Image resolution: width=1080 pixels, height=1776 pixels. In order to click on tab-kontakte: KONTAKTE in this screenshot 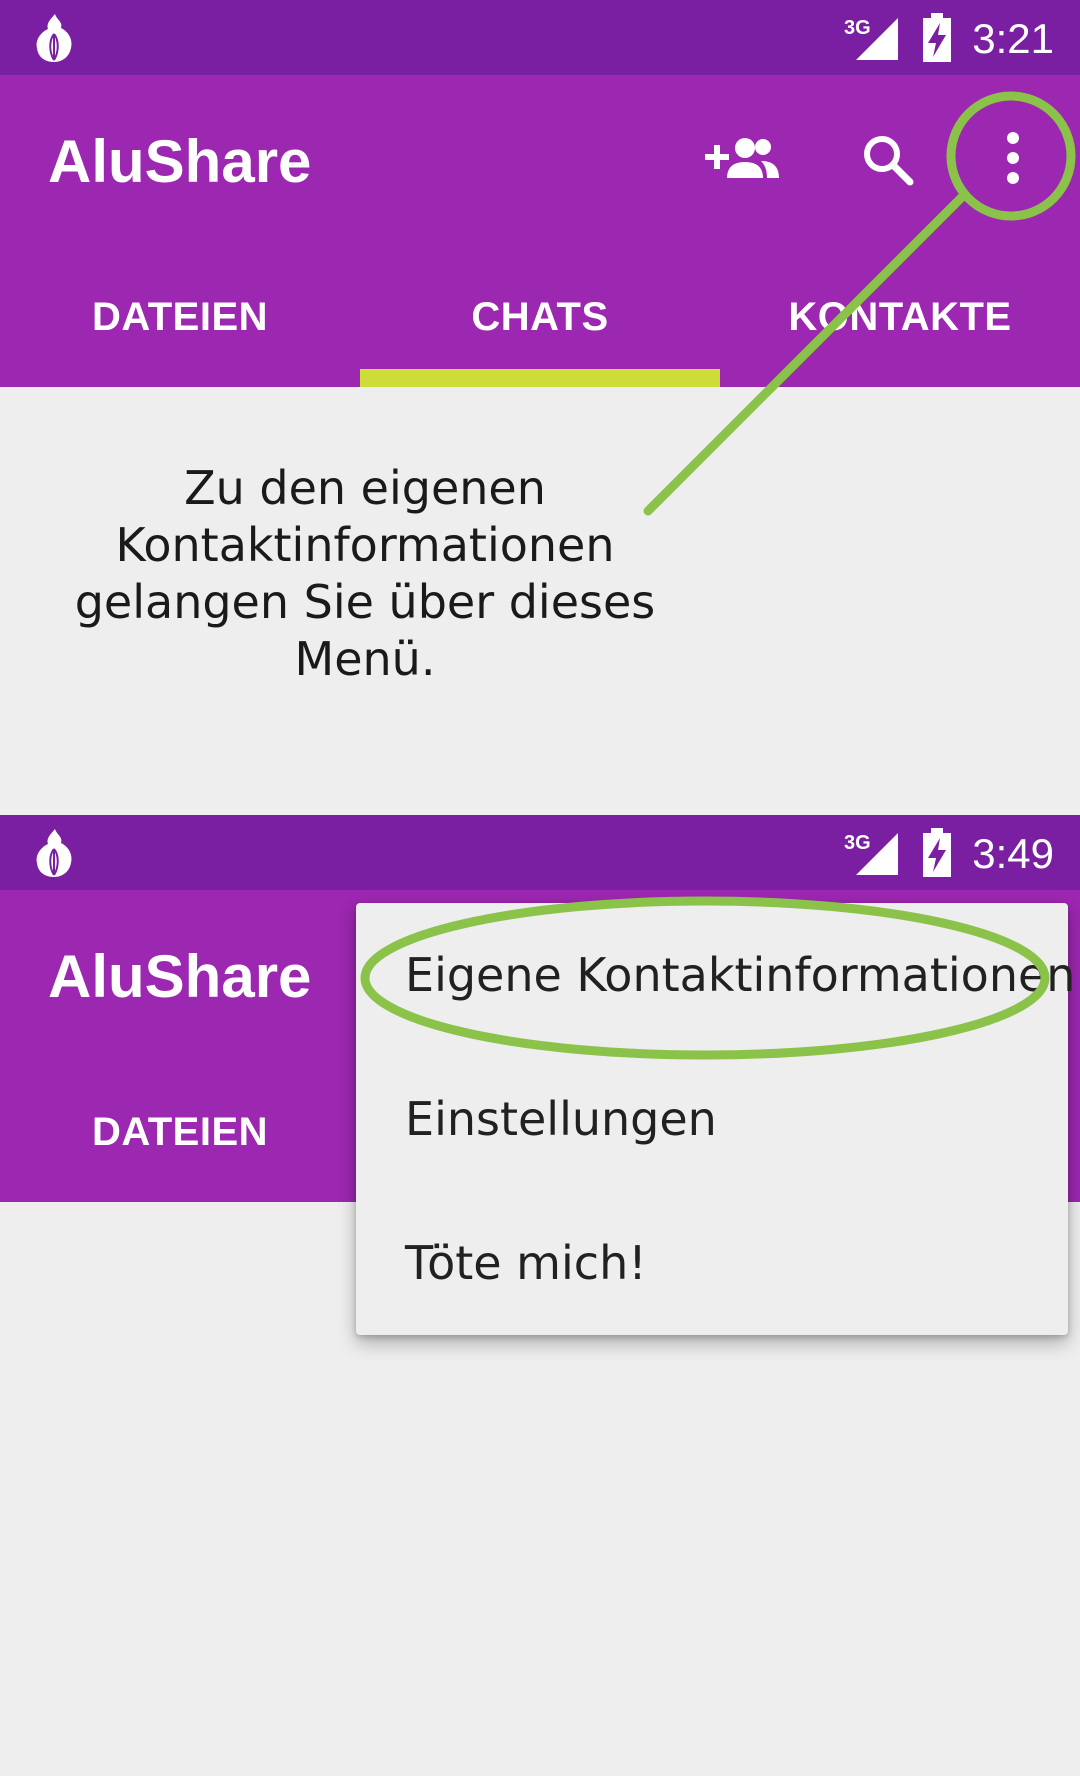, I will do `click(900, 317)`.